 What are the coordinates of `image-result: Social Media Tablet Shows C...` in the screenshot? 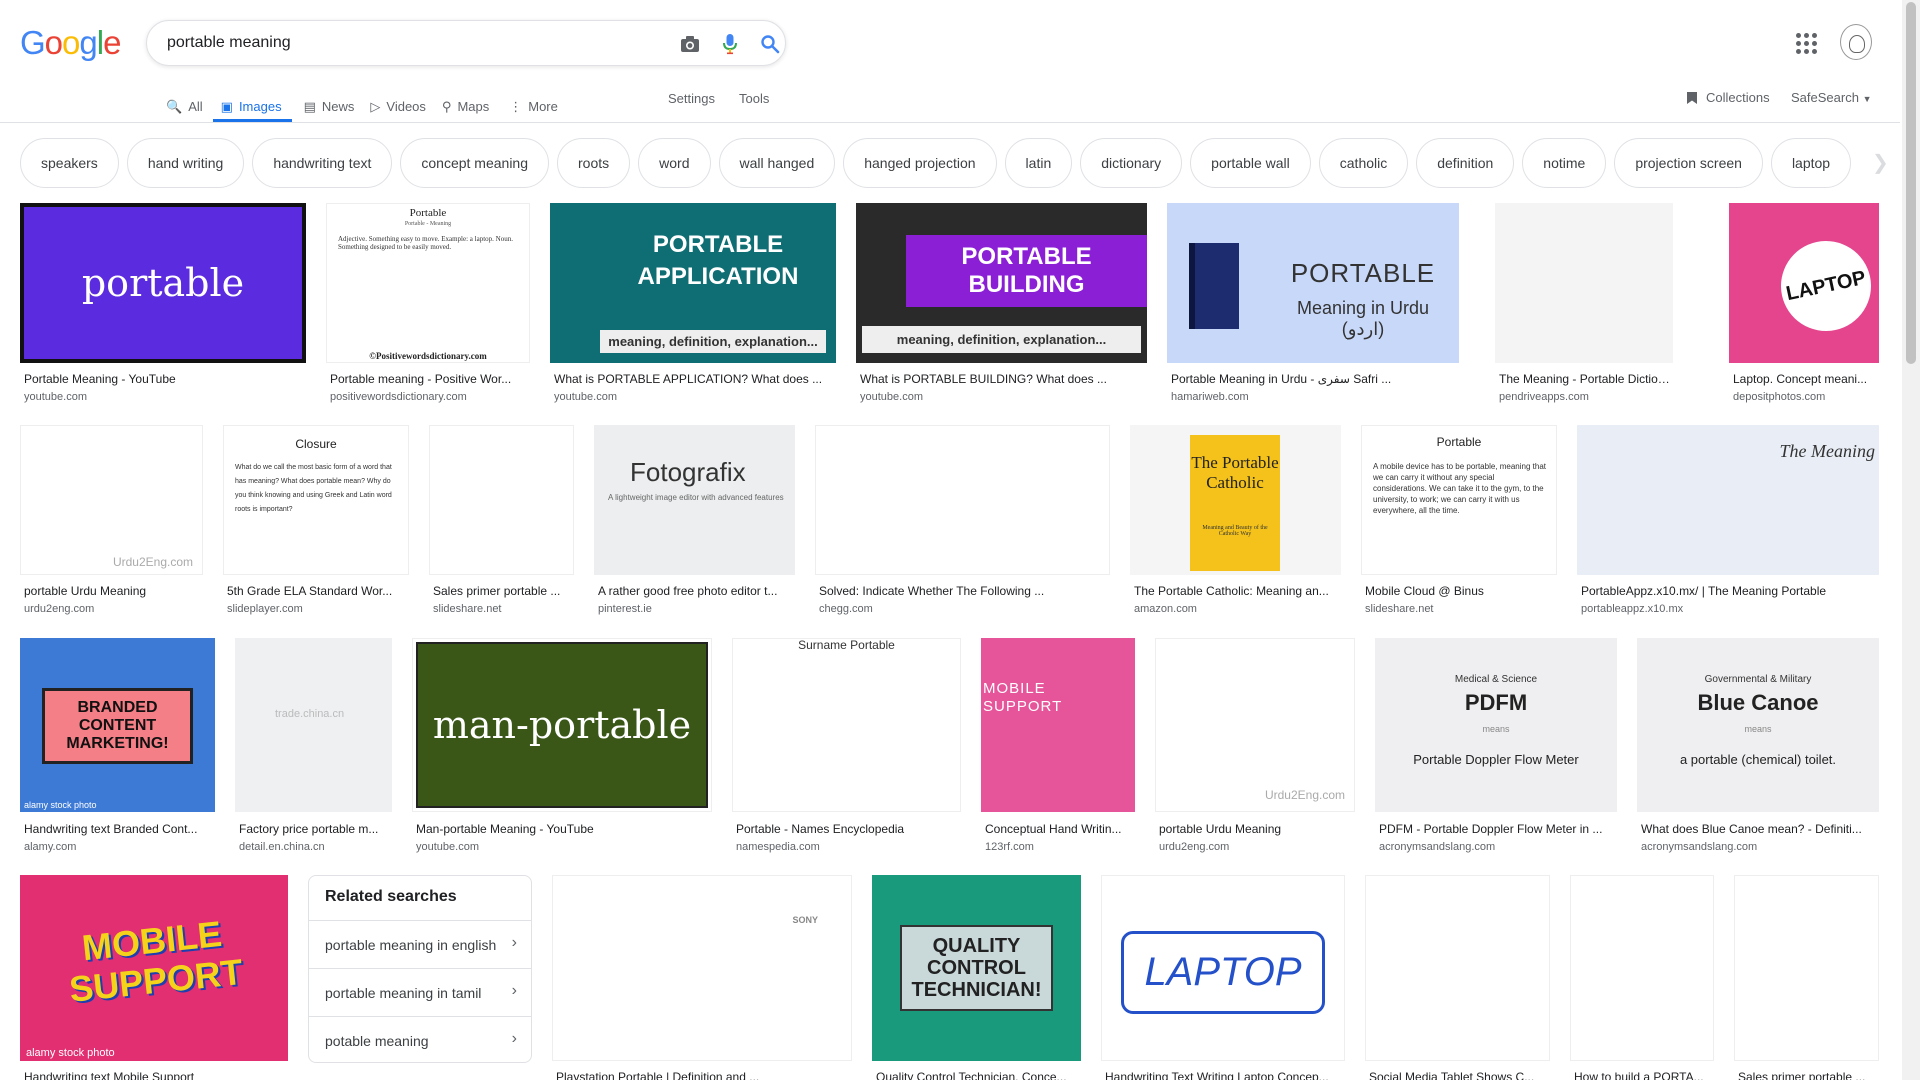 It's located at (1457, 977).